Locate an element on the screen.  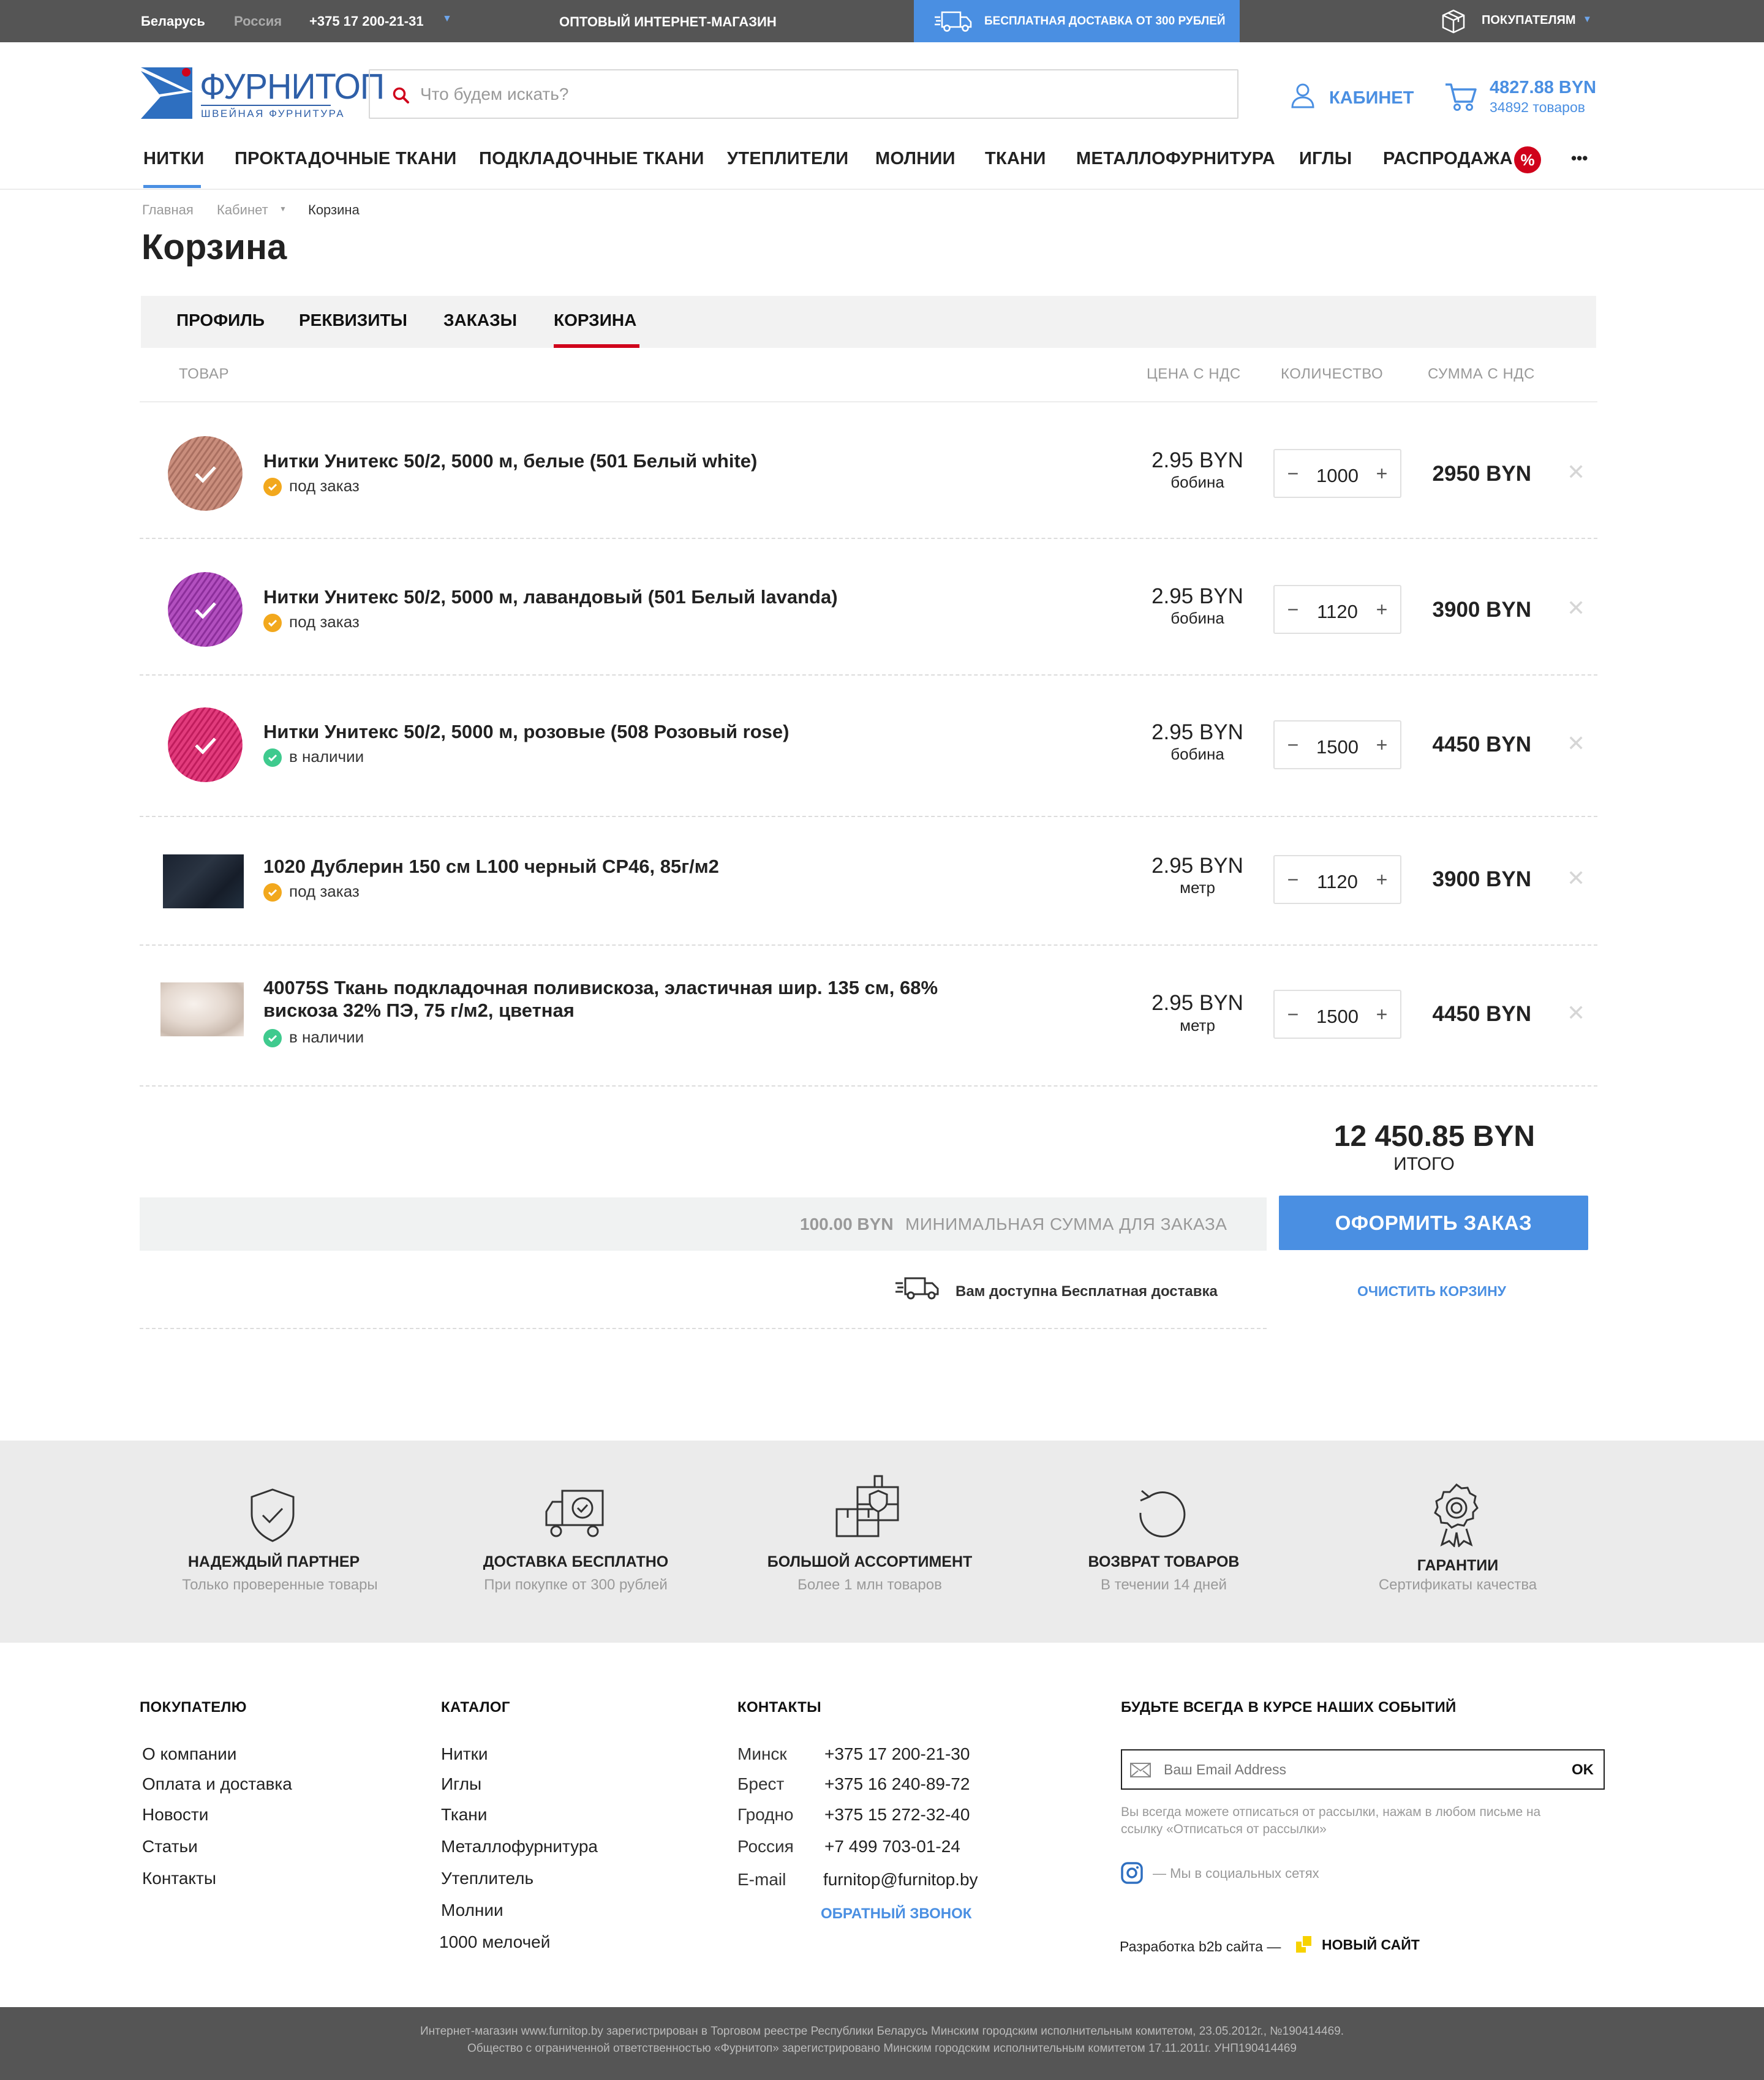
nav-item-interlining: ПРОКТАДОЧНЫЕ ТКАНИ is located at coordinates (346, 159).